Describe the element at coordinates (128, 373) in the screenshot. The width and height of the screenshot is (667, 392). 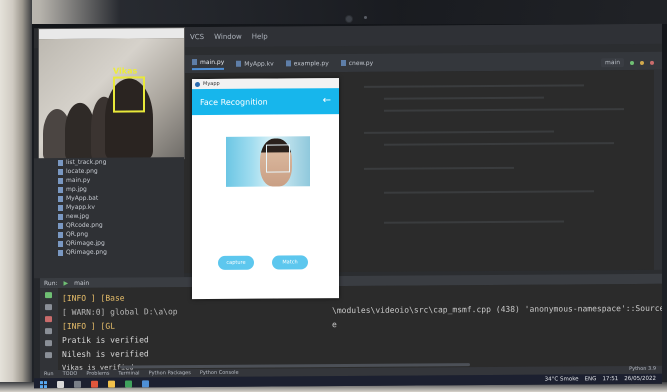
I see `toolwindow-terminal: Terminal` at that location.